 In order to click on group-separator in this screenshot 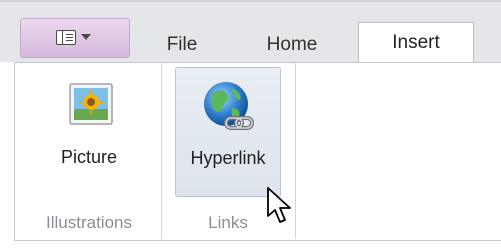, I will do `click(161, 151)`.